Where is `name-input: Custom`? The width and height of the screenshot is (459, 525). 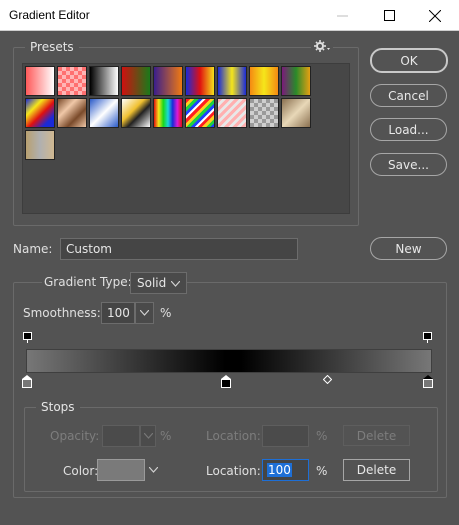
name-input: Custom is located at coordinates (179, 249).